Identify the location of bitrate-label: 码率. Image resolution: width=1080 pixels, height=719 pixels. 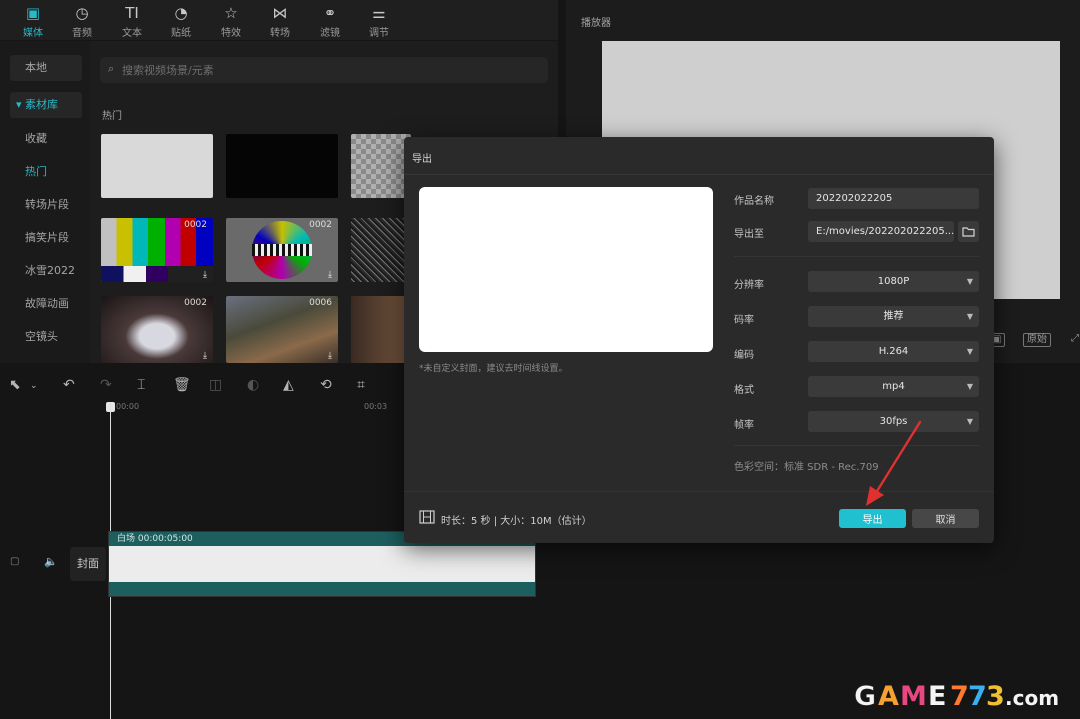
(744, 320).